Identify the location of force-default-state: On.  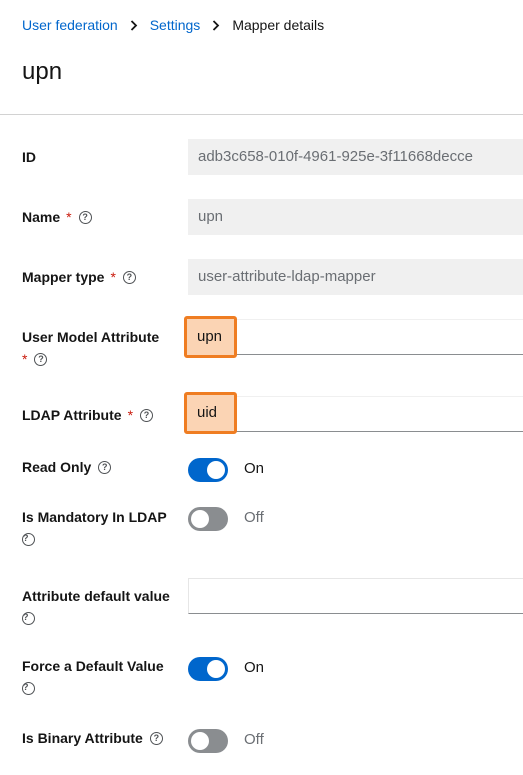
(254, 667).